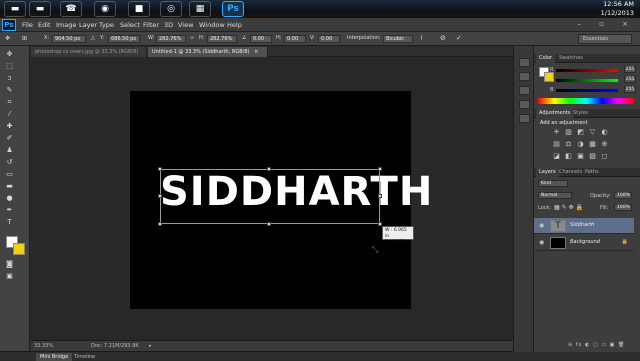 This screenshot has width=640, height=361. What do you see at coordinates (40, 9) in the screenshot?
I see `folder-app-icon-2: ▬` at bounding box center [40, 9].